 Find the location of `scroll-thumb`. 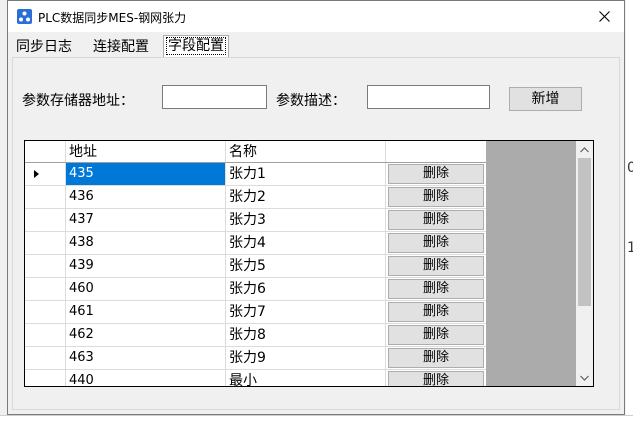

scroll-thumb is located at coordinates (584, 232).